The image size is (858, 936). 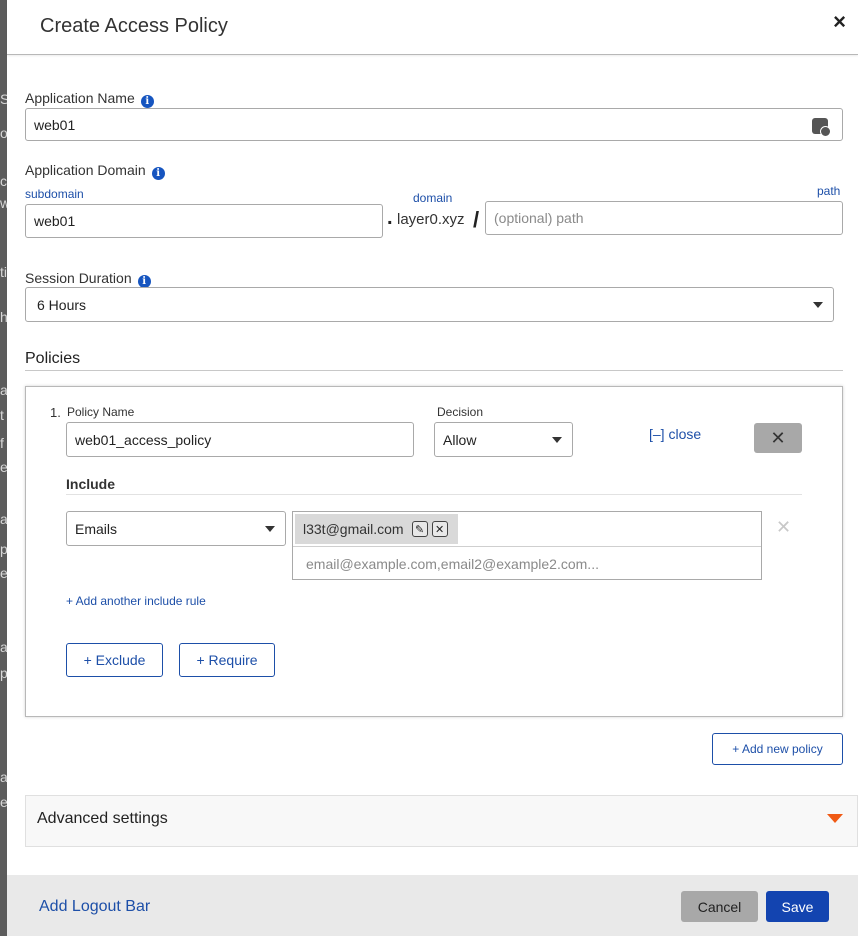 I want to click on path-label: path, so click(x=829, y=191).